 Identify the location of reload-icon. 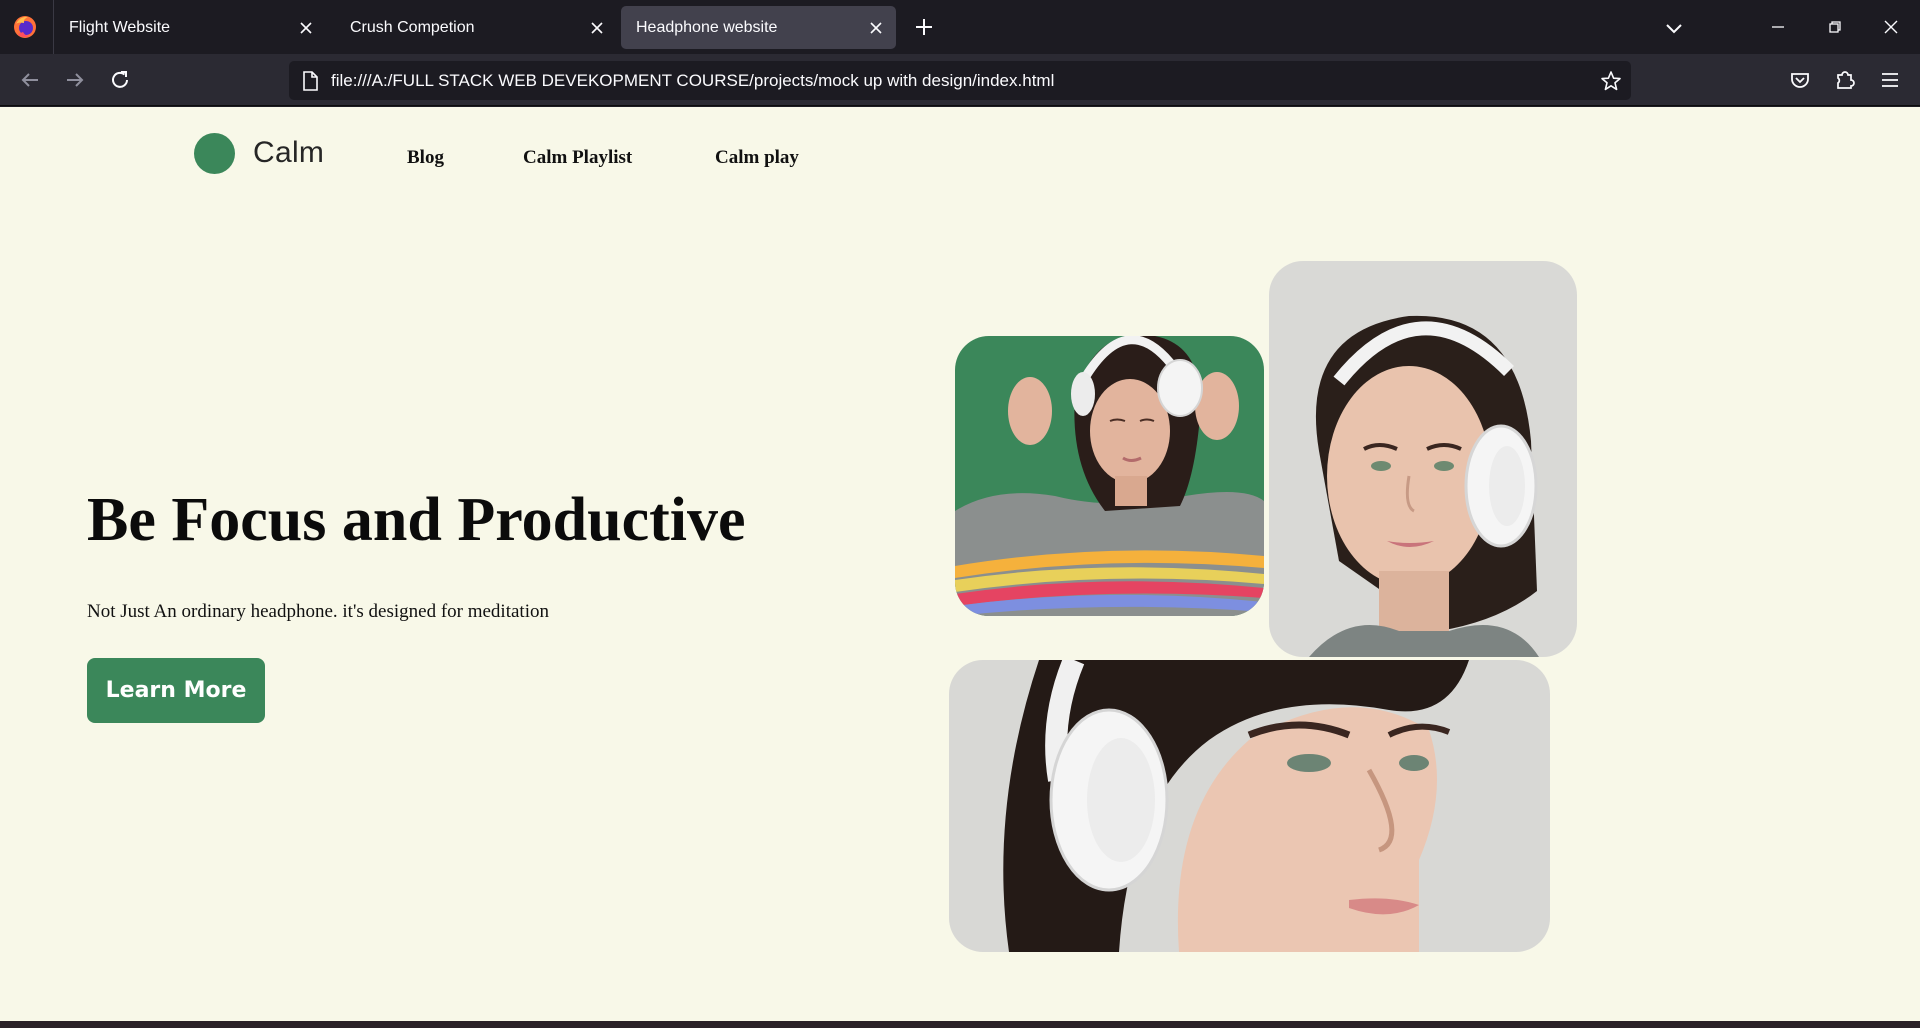
(120, 80).